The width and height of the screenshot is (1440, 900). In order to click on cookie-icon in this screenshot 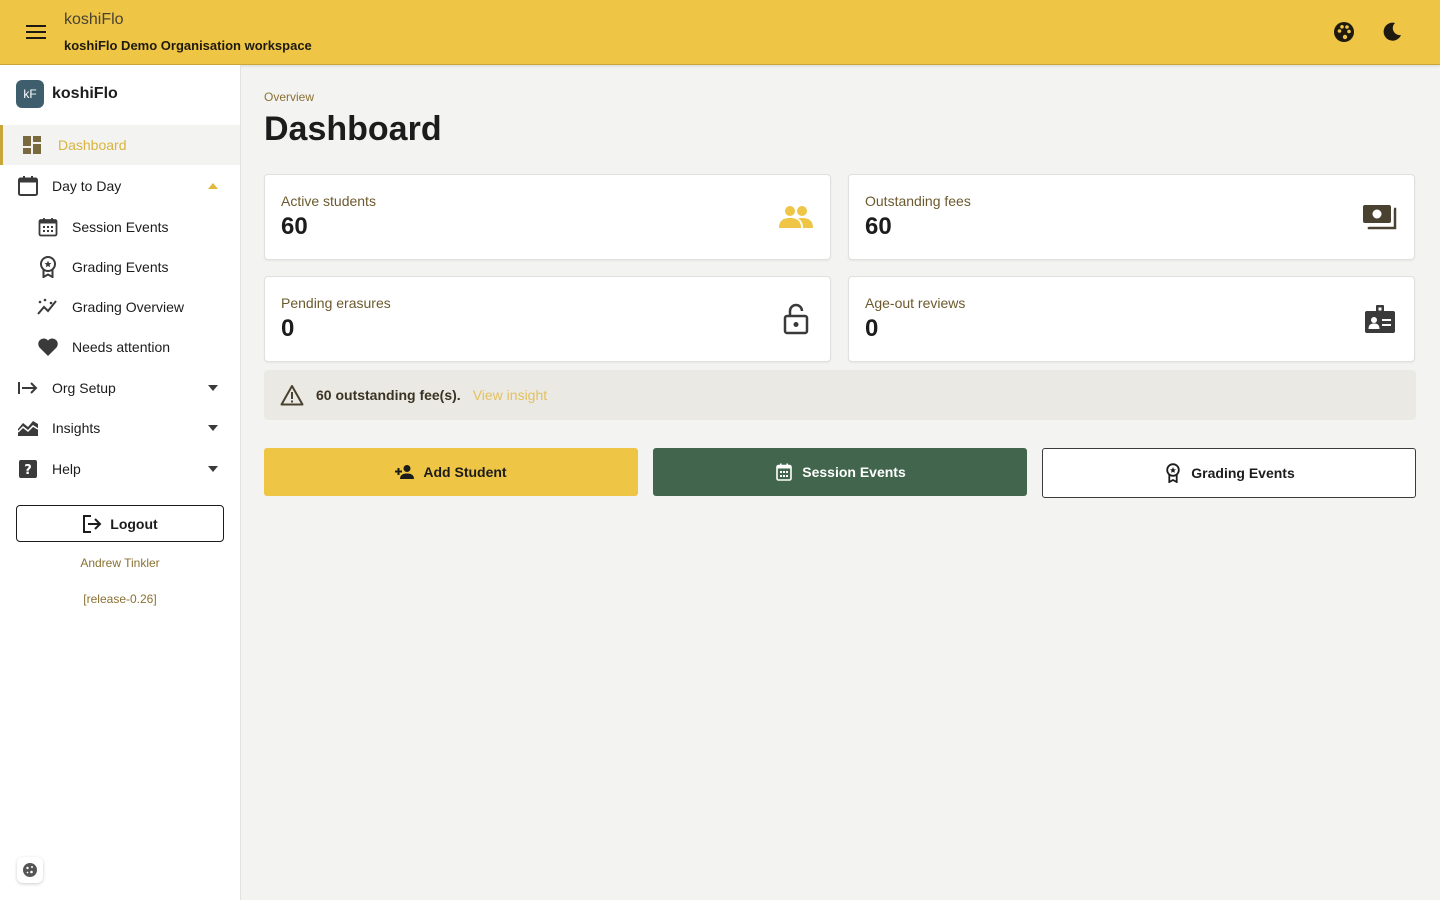, I will do `click(30, 870)`.